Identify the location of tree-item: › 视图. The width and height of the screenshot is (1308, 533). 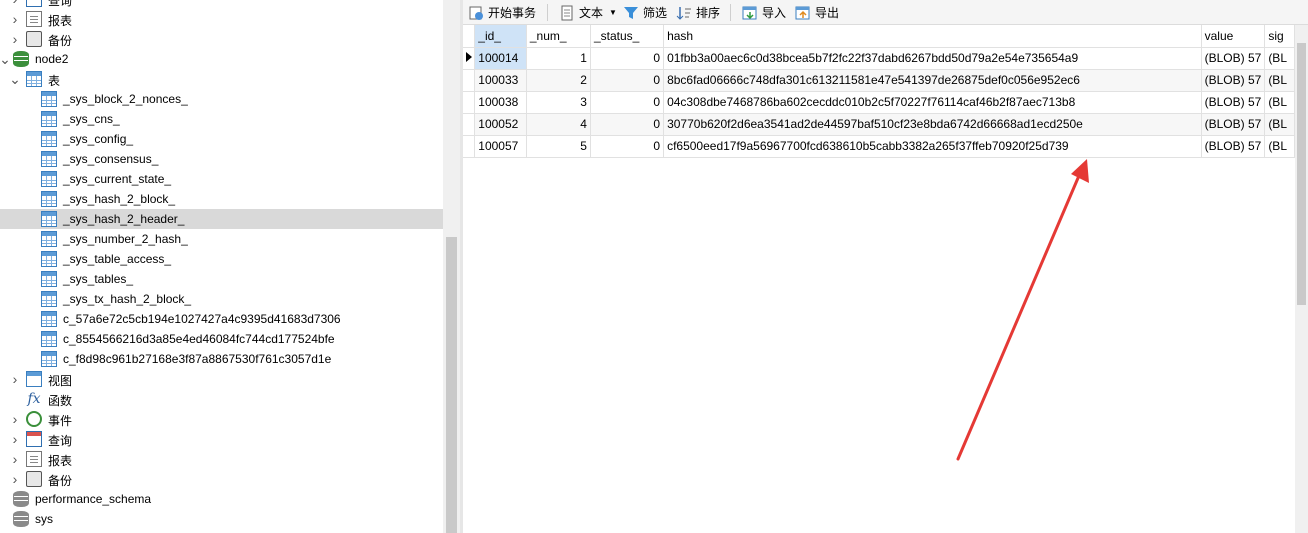
(221, 379).